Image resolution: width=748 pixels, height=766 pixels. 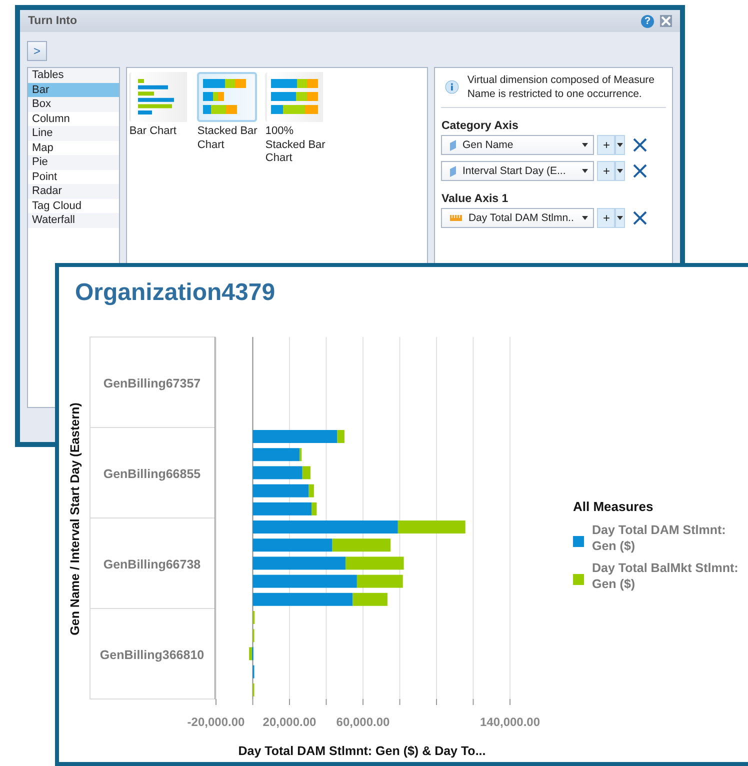 I want to click on chart-type-item: Line, so click(x=74, y=133).